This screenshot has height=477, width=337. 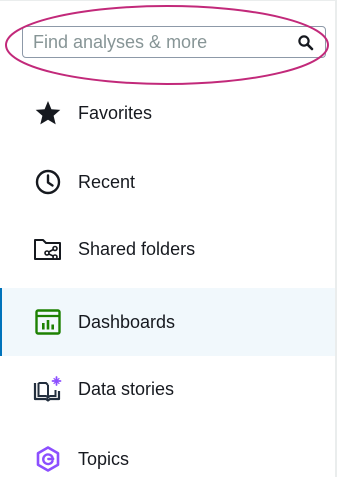 What do you see at coordinates (104, 458) in the screenshot?
I see `nav-label-topics: Topics` at bounding box center [104, 458].